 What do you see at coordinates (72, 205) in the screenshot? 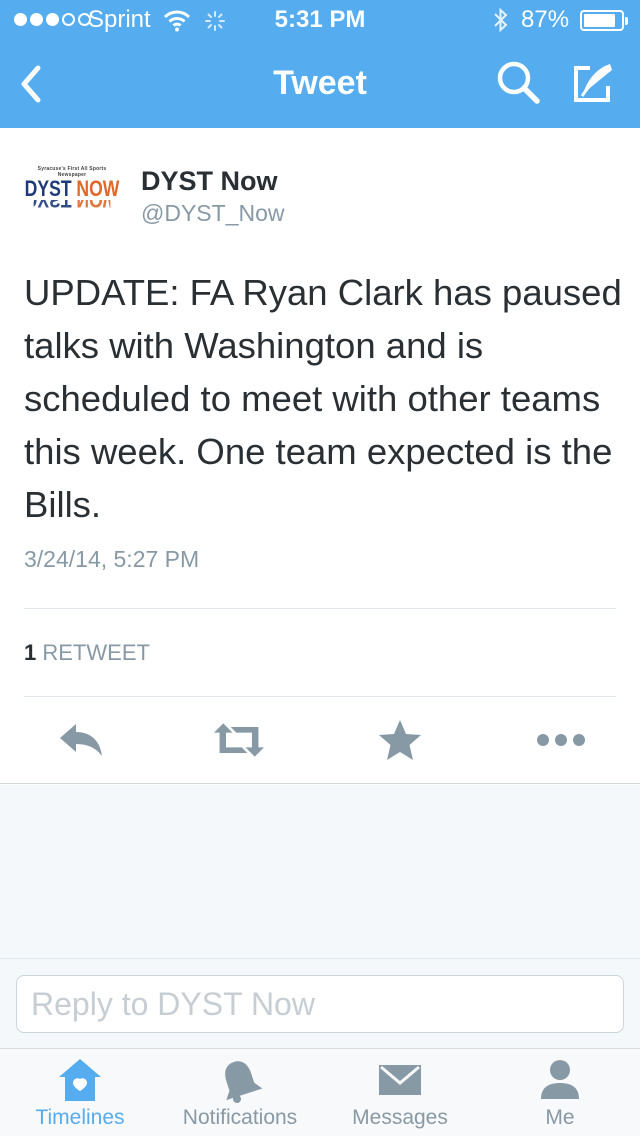
I see `avatar-logo-reflection: DYSTNOW` at bounding box center [72, 205].